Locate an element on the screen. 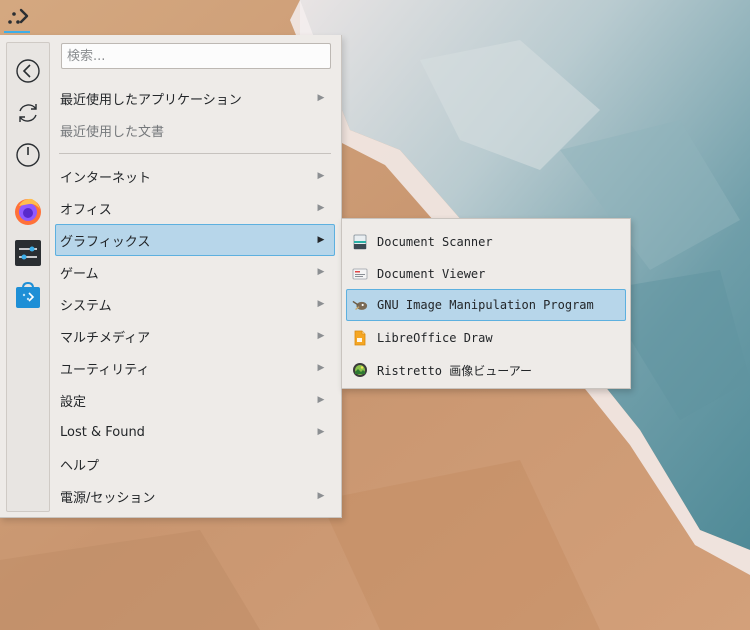 The image size is (750, 630). scanner-icon is located at coordinates (360, 242).